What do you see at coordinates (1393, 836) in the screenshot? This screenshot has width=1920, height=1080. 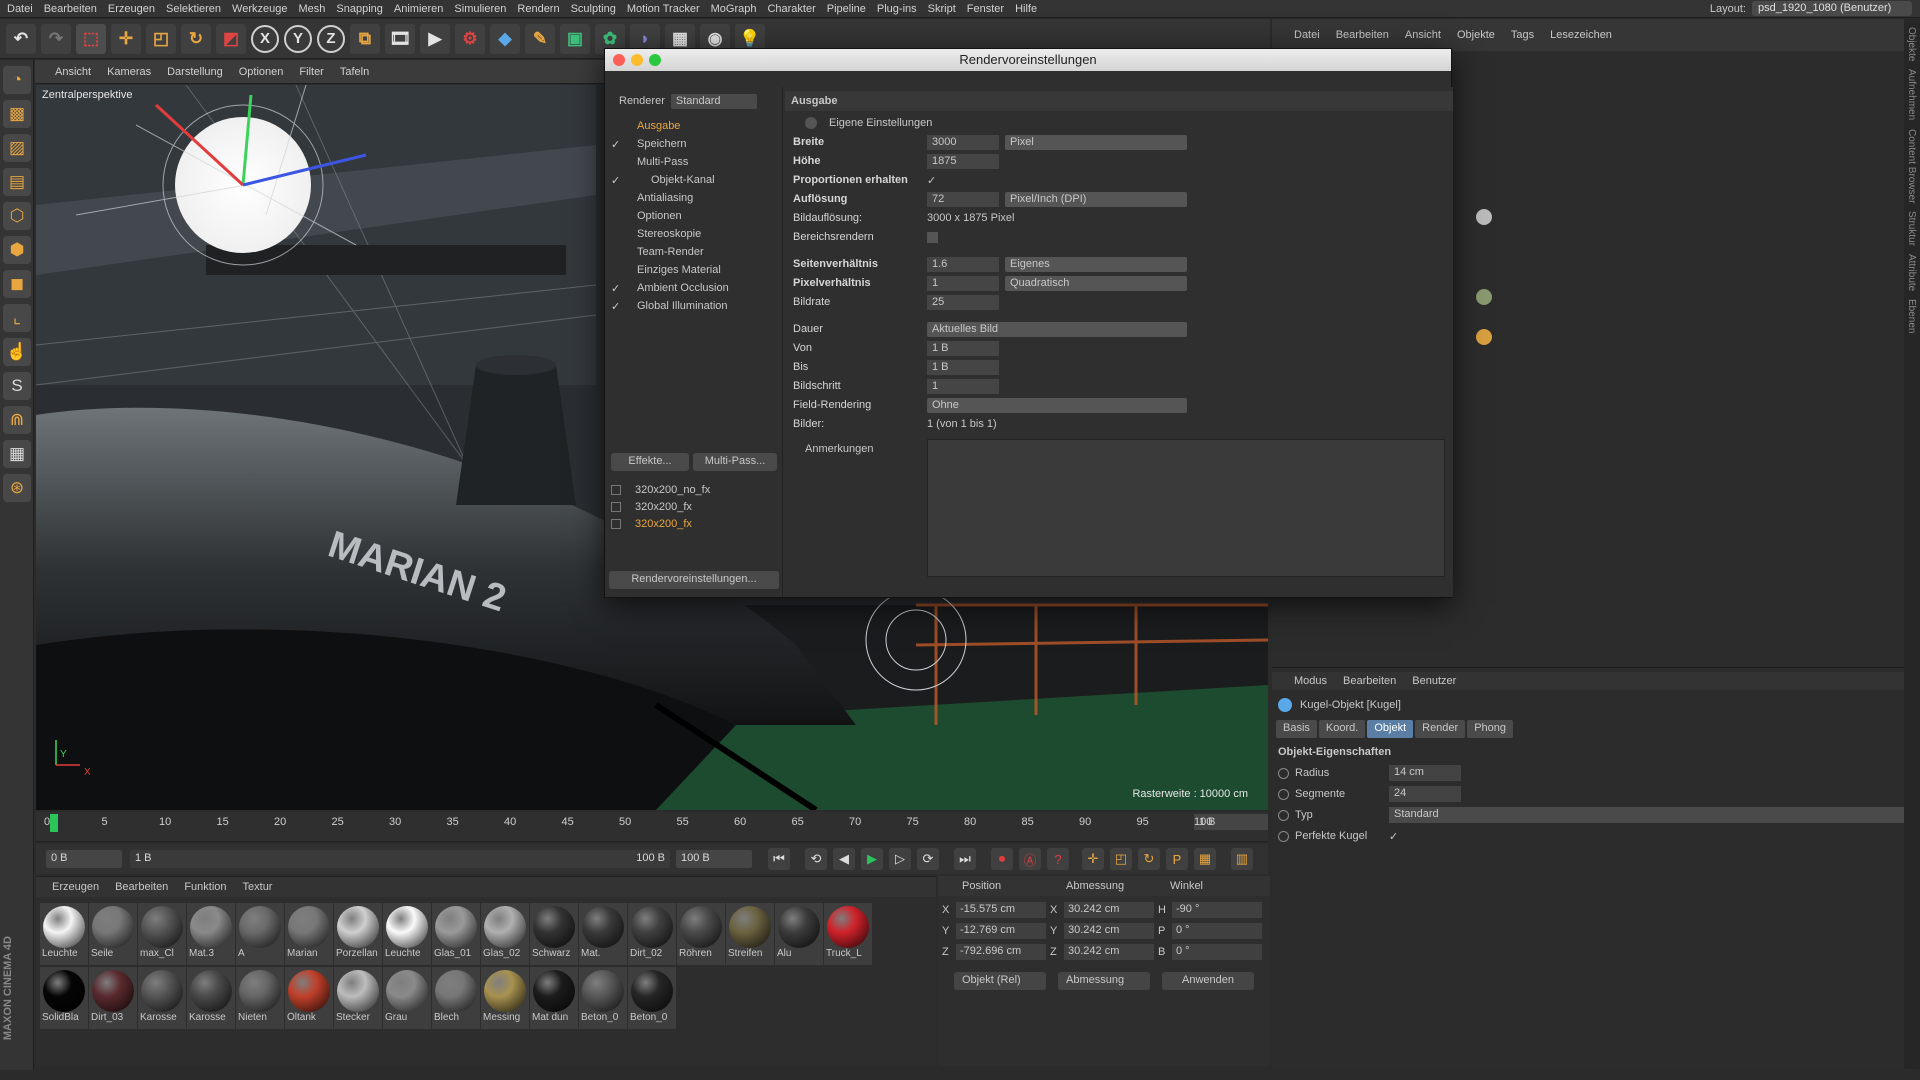 I see `perfect-checkbox: ✓` at bounding box center [1393, 836].